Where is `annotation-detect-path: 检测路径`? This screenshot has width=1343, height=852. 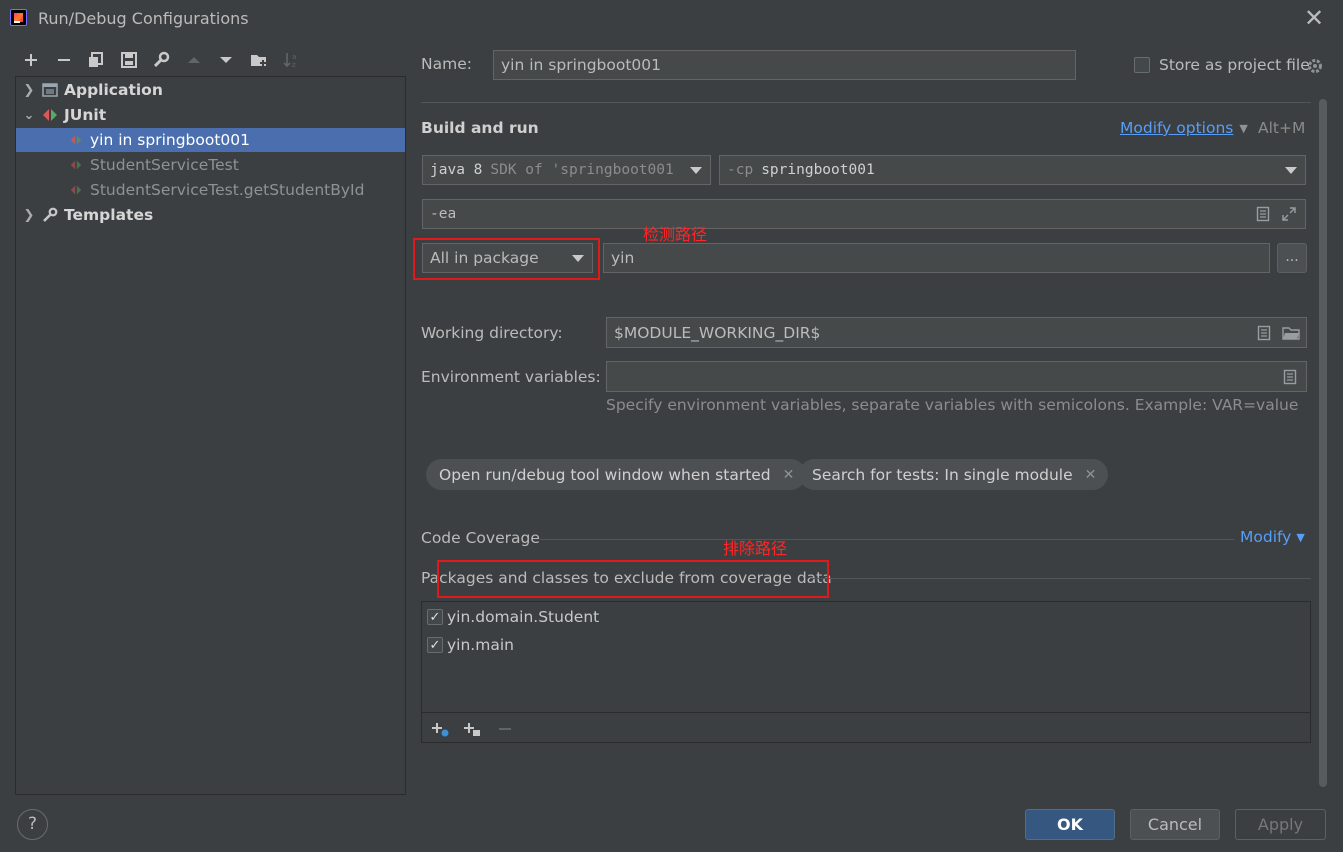 annotation-detect-path: 检测路径 is located at coordinates (675, 234).